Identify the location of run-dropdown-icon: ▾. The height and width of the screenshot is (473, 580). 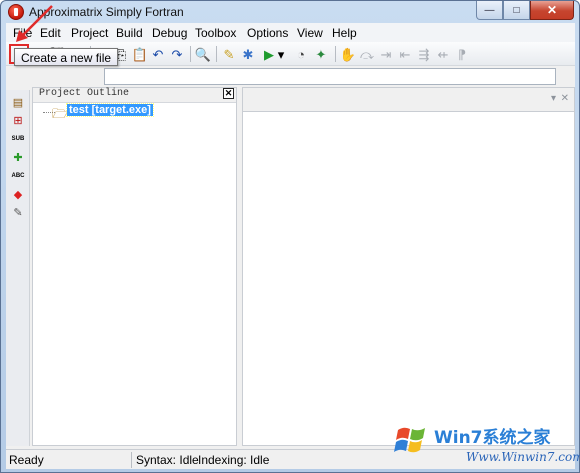
(281, 54).